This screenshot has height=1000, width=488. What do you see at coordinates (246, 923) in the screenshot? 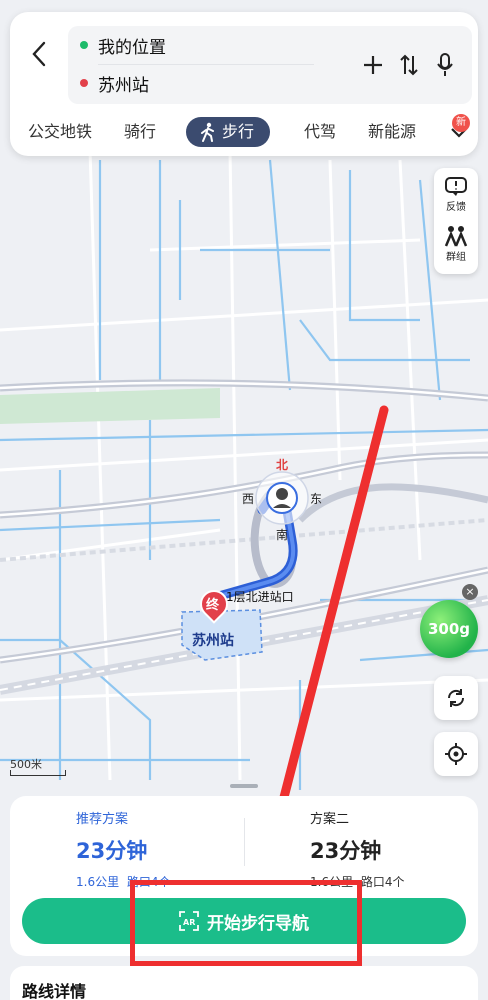
I see `highlight-annotation-box` at bounding box center [246, 923].